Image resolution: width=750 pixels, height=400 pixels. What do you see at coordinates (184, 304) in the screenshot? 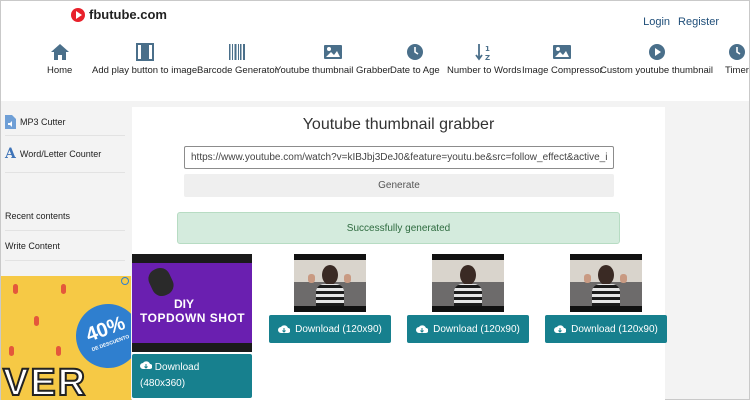
I see `thumbnail-text-line1: DIY` at bounding box center [184, 304].